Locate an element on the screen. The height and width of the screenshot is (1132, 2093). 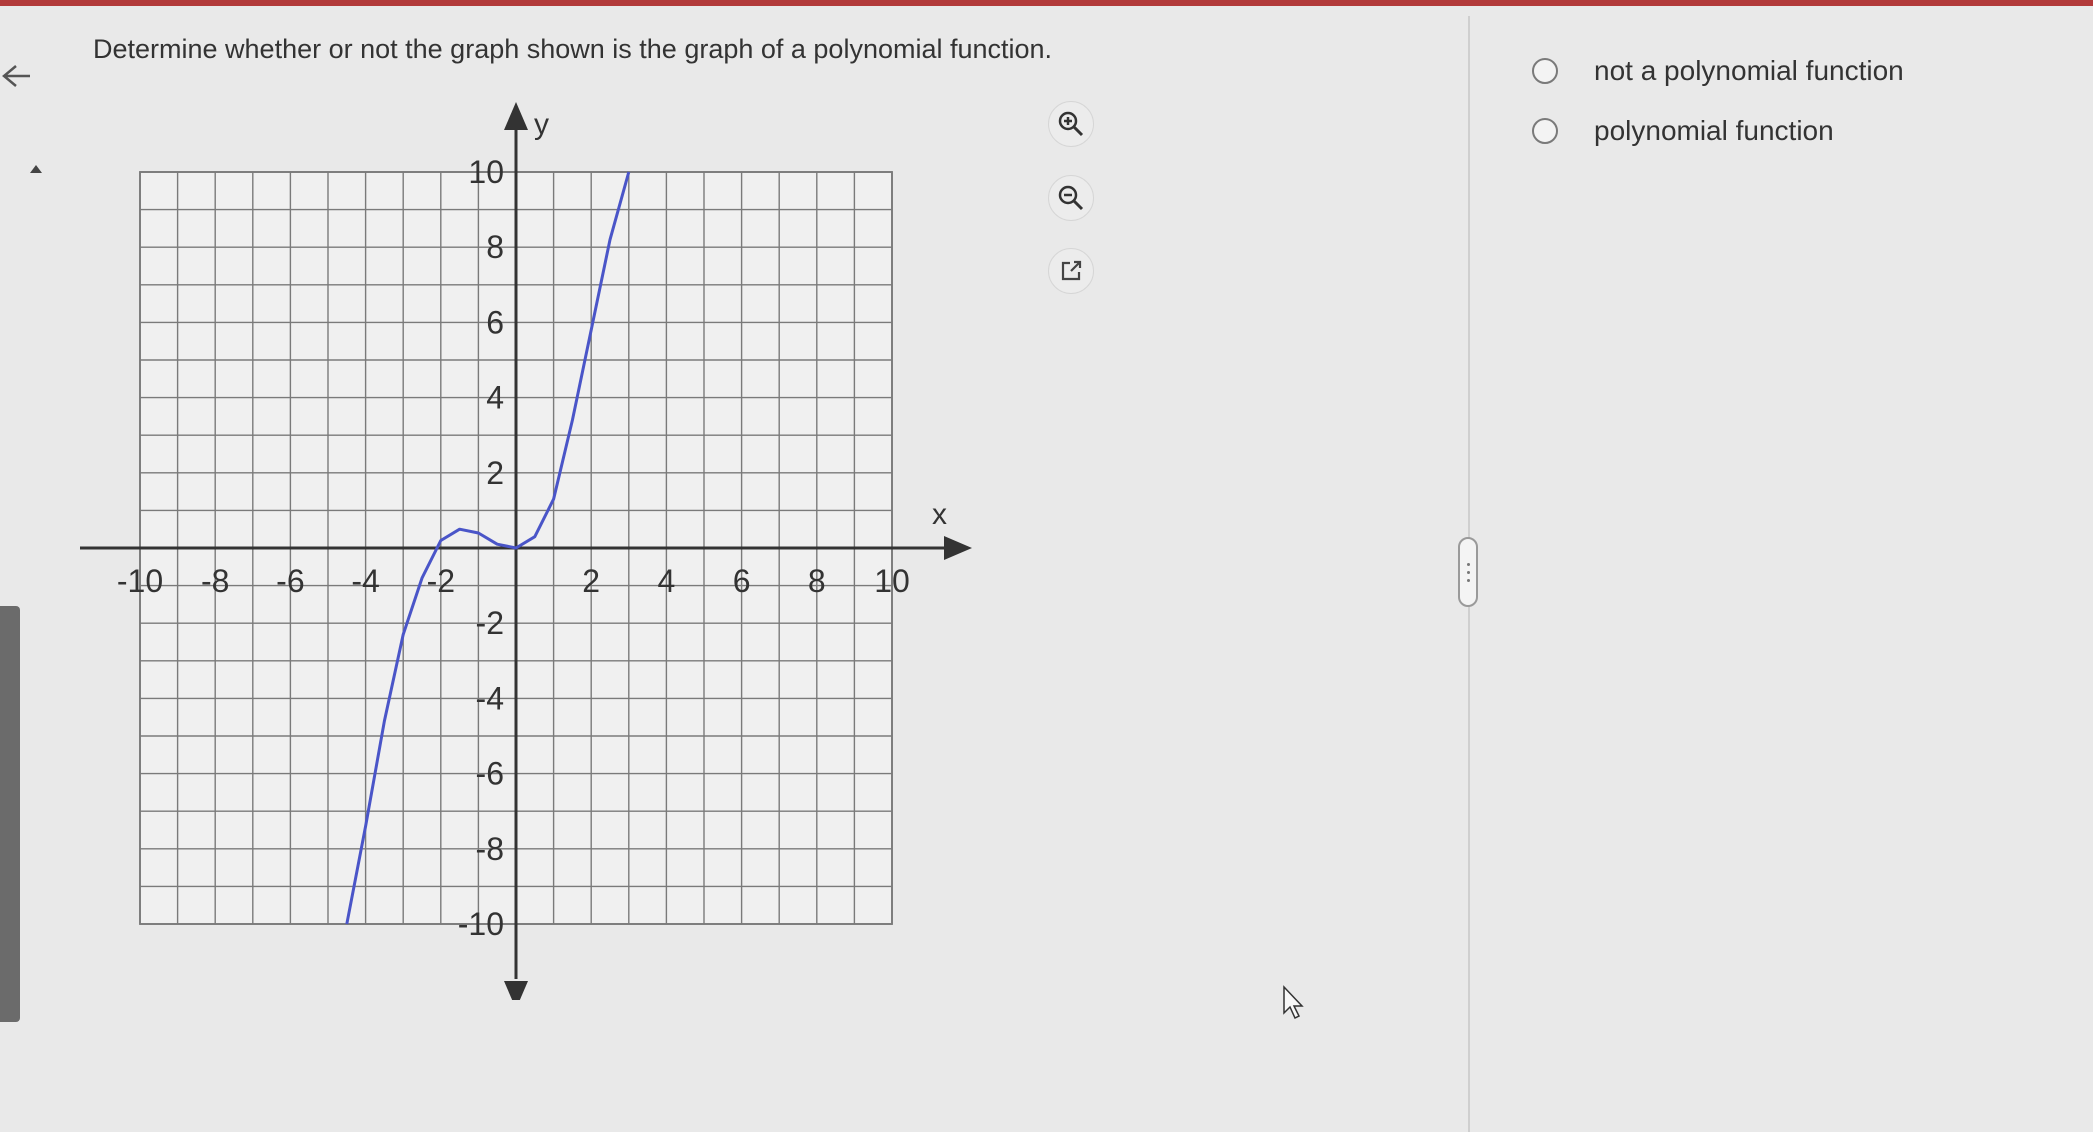
pane-resize-handle is located at coordinates (1468, 572).